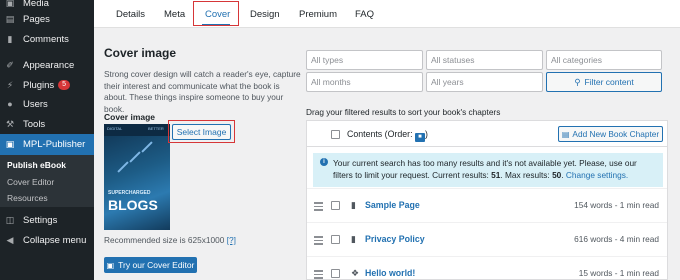 The height and width of the screenshot is (280, 680). I want to click on collapse-icon: ◀, so click(10, 239).